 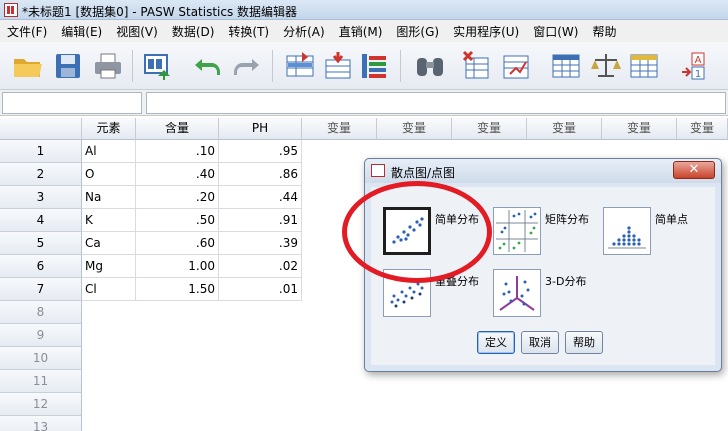 What do you see at coordinates (644, 66) in the screenshot?
I see `select-cases-icon` at bounding box center [644, 66].